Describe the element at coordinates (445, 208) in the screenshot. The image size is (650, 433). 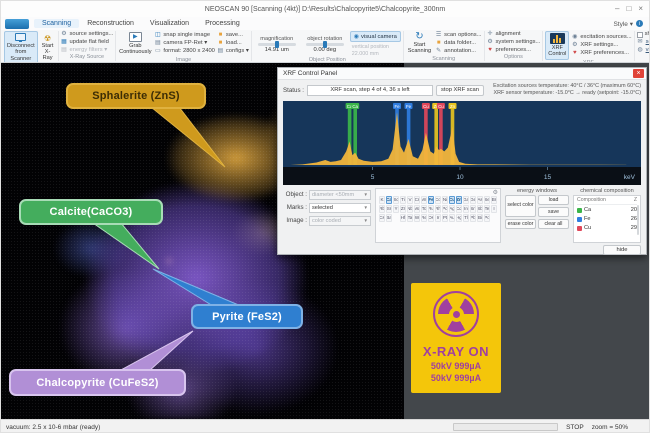
I see `element-cell-pd: Pd` at that location.